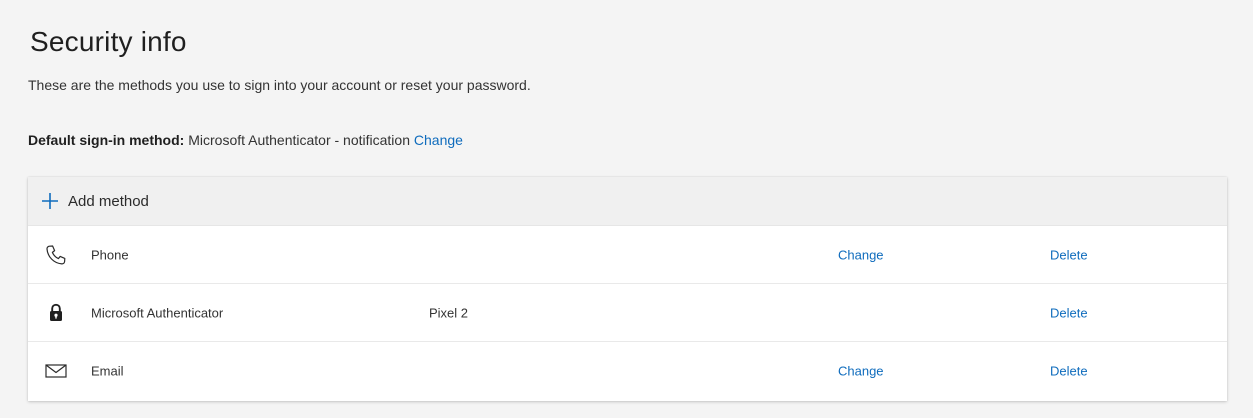 The height and width of the screenshot is (418, 1253). Describe the element at coordinates (627, 370) in the screenshot. I see `method-row-email: Email Change Delete` at that location.